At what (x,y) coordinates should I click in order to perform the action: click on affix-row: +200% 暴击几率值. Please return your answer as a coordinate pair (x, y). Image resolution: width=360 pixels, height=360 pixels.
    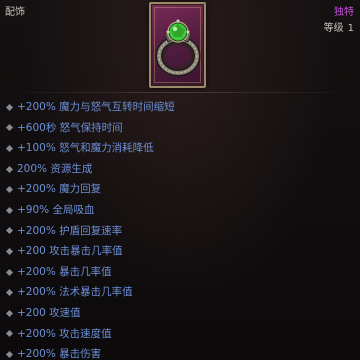
    Looking at the image, I should click on (87, 272).